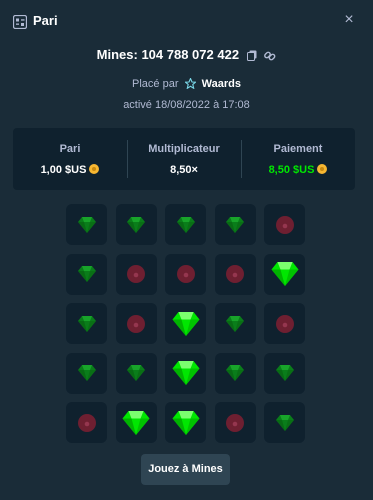 The image size is (373, 500). I want to click on close-icon: ×, so click(349, 20).